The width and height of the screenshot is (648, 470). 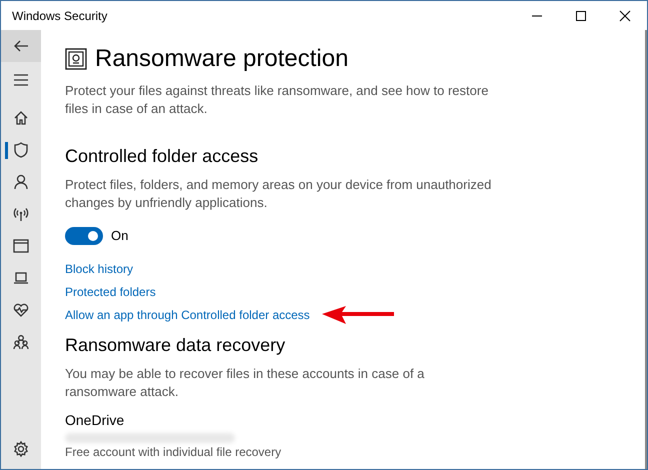 I want to click on settings-icon, so click(x=21, y=449).